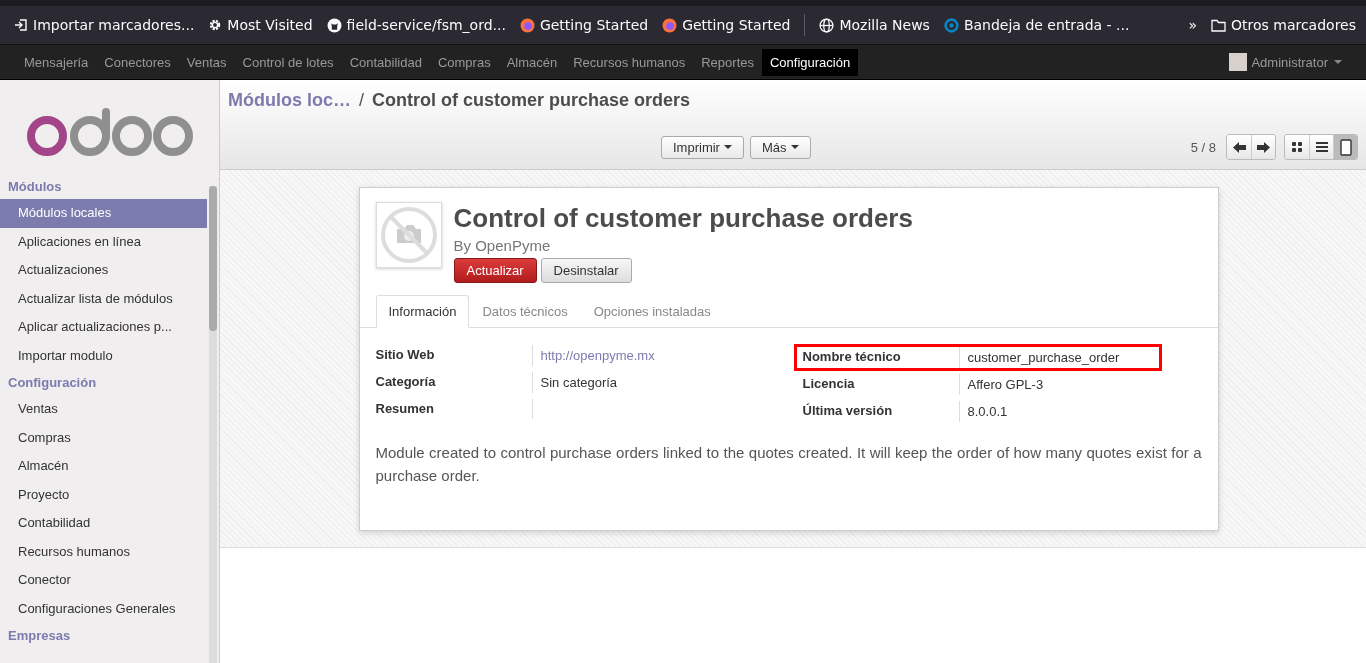 The width and height of the screenshot is (1366, 663). What do you see at coordinates (788, 464) in the screenshot?
I see `module-description: Module created to control purchase orders linked to the quotes created. It will keep the order of how many quotes exist for a purchase order.` at bounding box center [788, 464].